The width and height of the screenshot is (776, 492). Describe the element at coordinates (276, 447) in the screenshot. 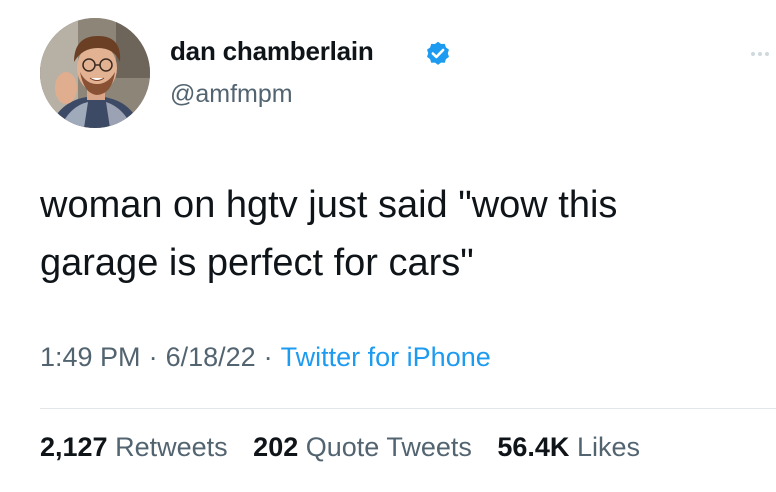

I see `quote-tweets-count: 202` at that location.